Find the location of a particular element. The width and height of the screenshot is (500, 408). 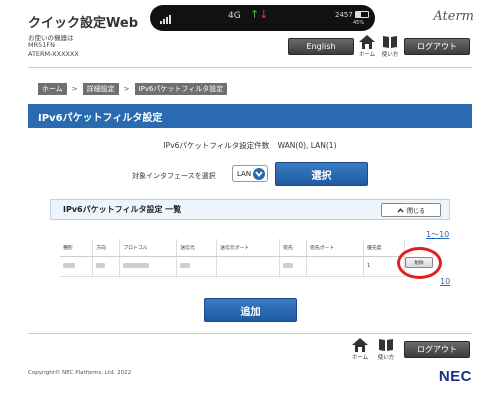

select-button: 選択 is located at coordinates (321, 174).